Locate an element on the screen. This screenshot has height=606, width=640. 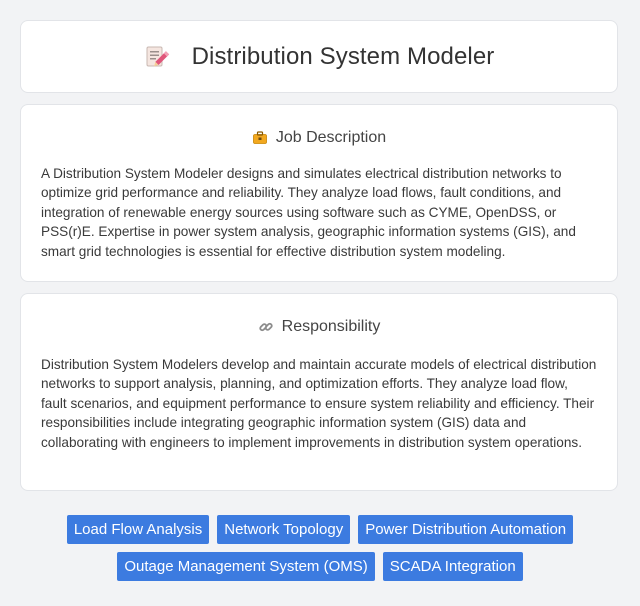
job-description-heading: Job Description is located at coordinates (331, 137).